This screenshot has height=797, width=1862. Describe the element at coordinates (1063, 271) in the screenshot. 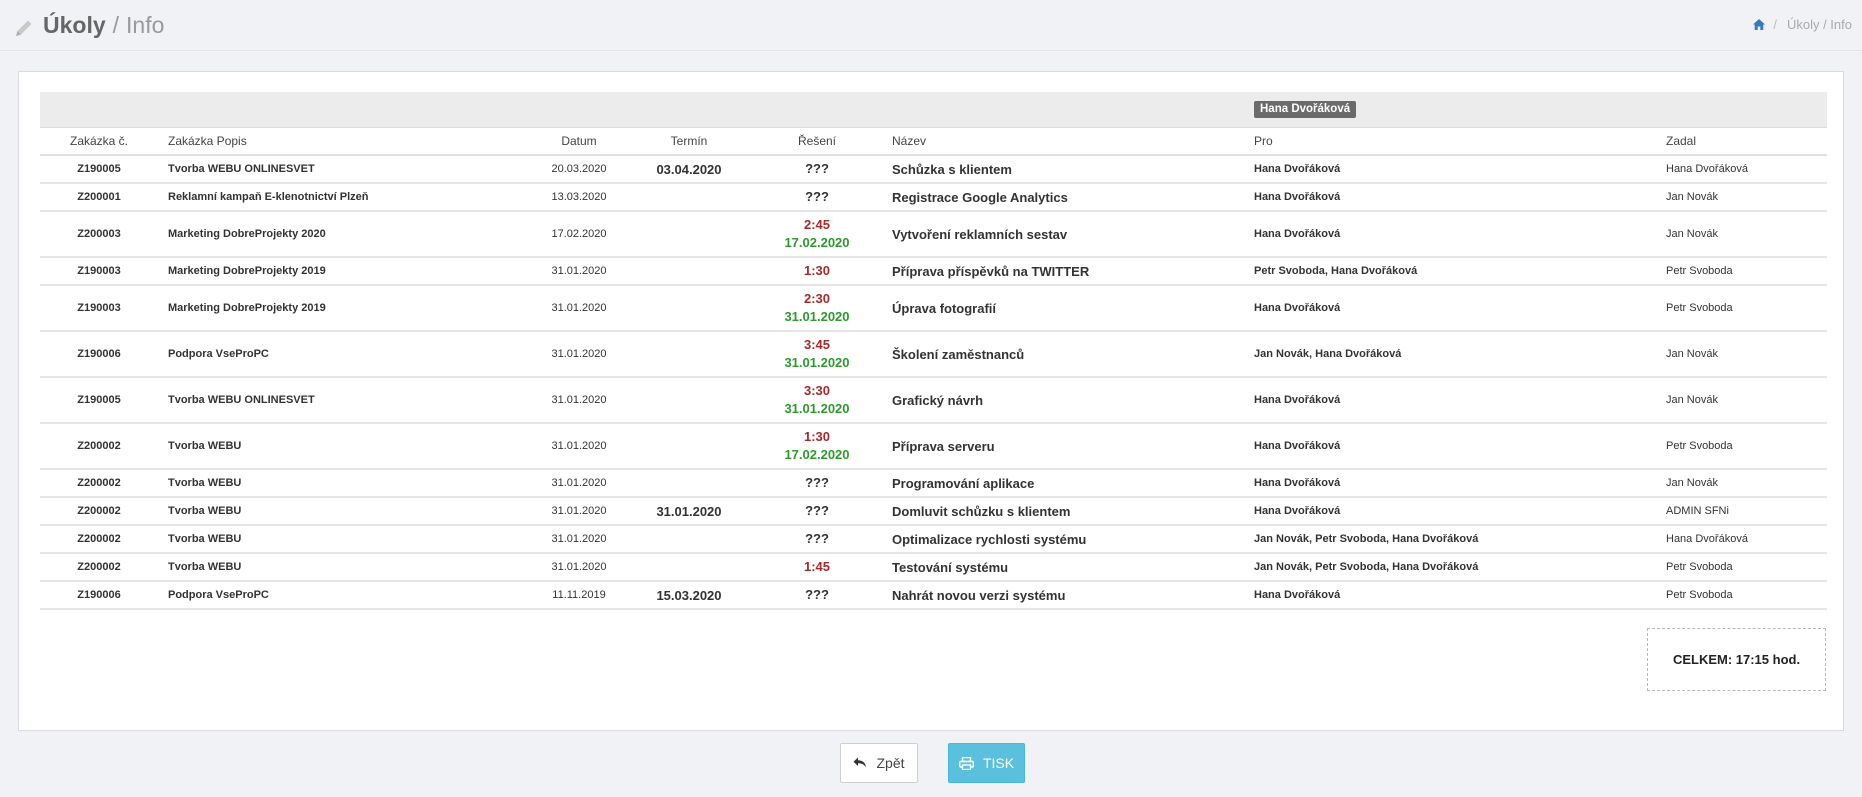

I see `cell-nazev: Příprava příspěvků na TWITTER` at that location.